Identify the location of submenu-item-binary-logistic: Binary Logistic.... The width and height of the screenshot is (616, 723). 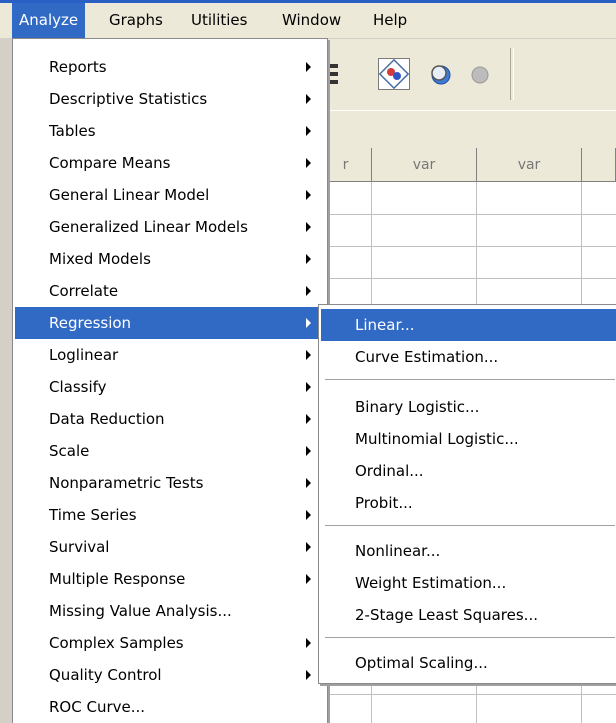
(468, 407).